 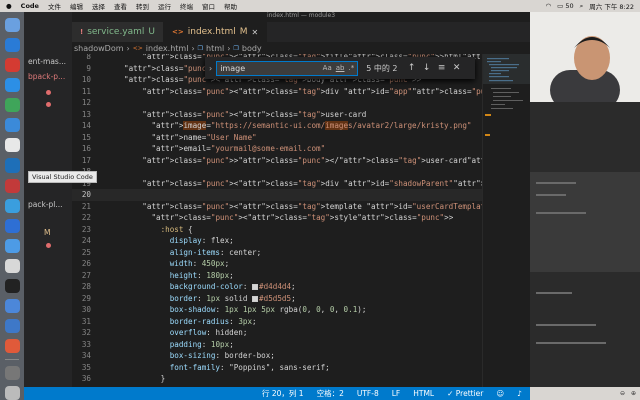 What do you see at coordinates (48, 92) in the screenshot?
I see `status-dot` at bounding box center [48, 92].